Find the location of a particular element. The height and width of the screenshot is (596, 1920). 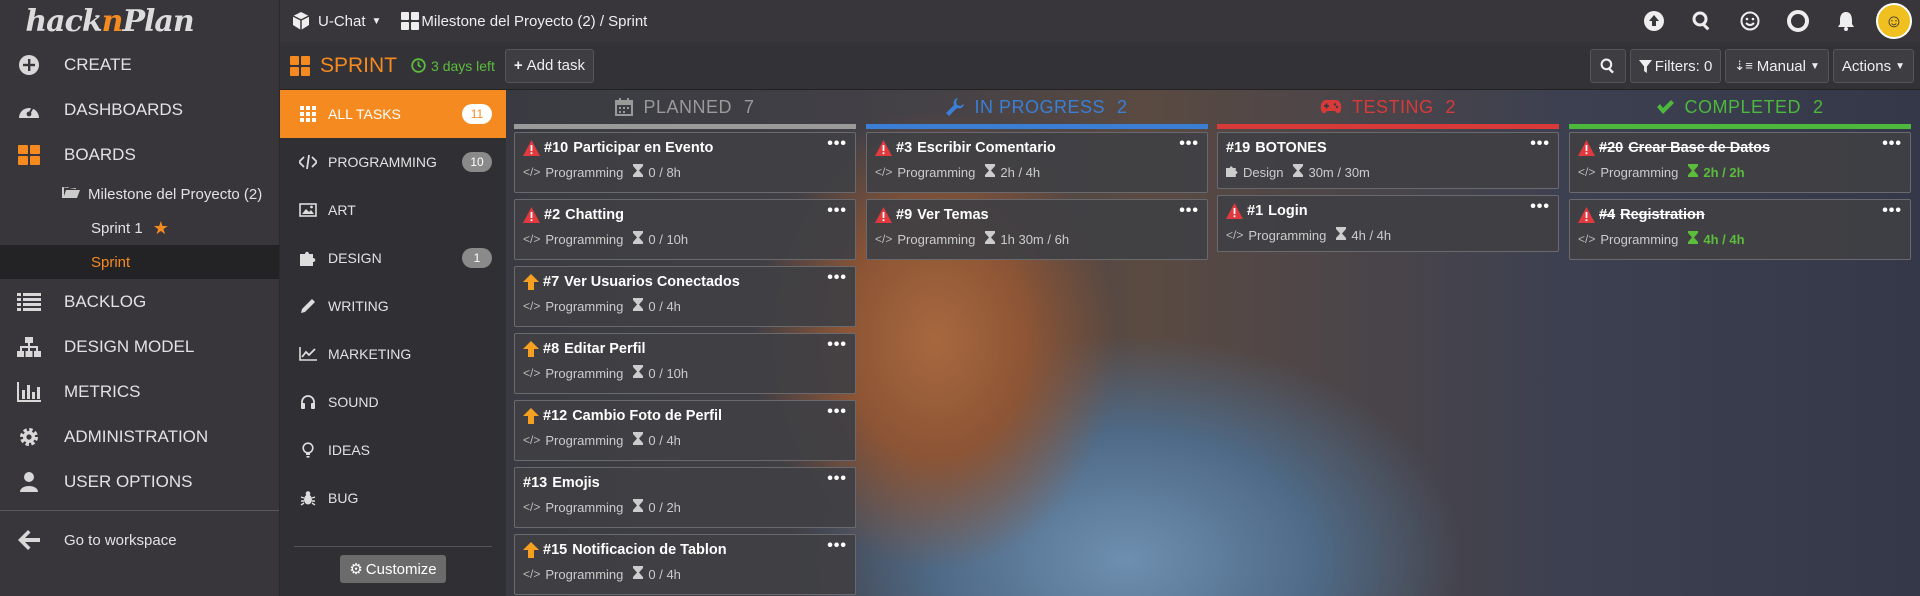

customize-button: ⚙ Customize is located at coordinates (393, 569).